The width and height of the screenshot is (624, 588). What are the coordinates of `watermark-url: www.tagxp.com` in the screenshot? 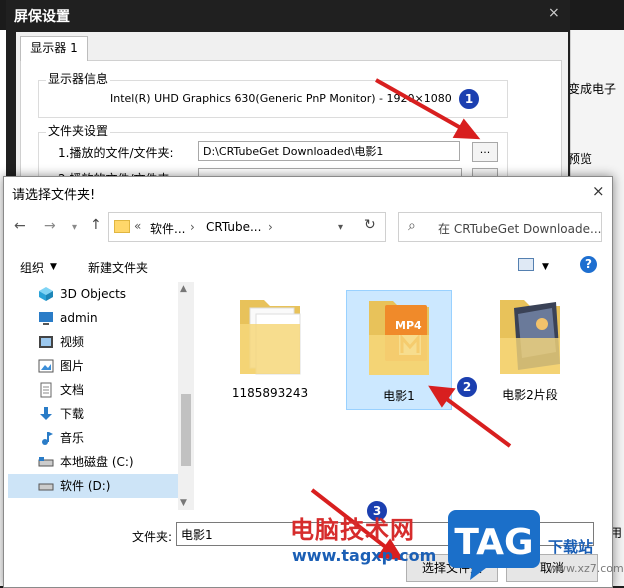 It's located at (364, 555).